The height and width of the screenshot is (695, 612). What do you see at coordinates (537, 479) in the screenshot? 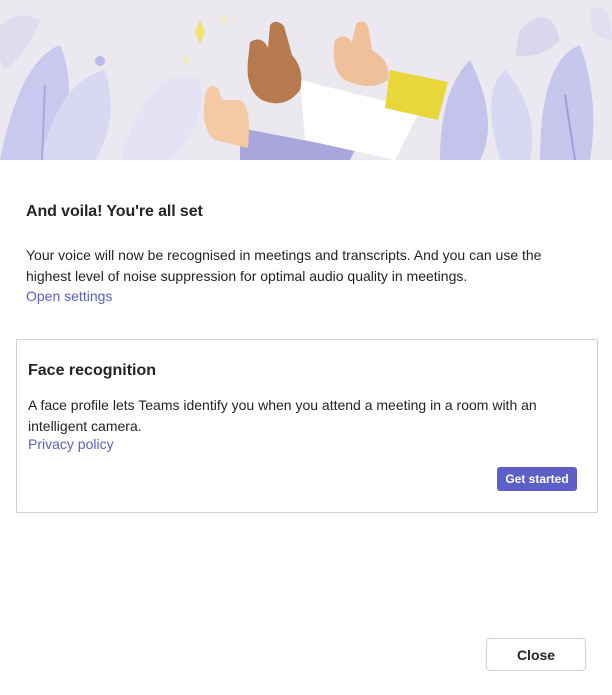
I see `get-started-button: Get started` at bounding box center [537, 479].